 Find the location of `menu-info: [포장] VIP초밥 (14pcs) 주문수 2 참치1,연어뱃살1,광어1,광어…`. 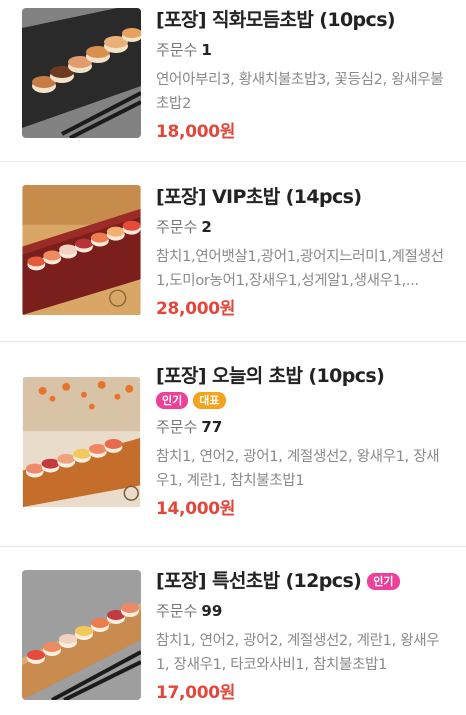

menu-info: [포장] VIP초밥 (14pcs) 주문수 2 참치1,연어뱃살1,광어1,광어… is located at coordinates (302, 253).